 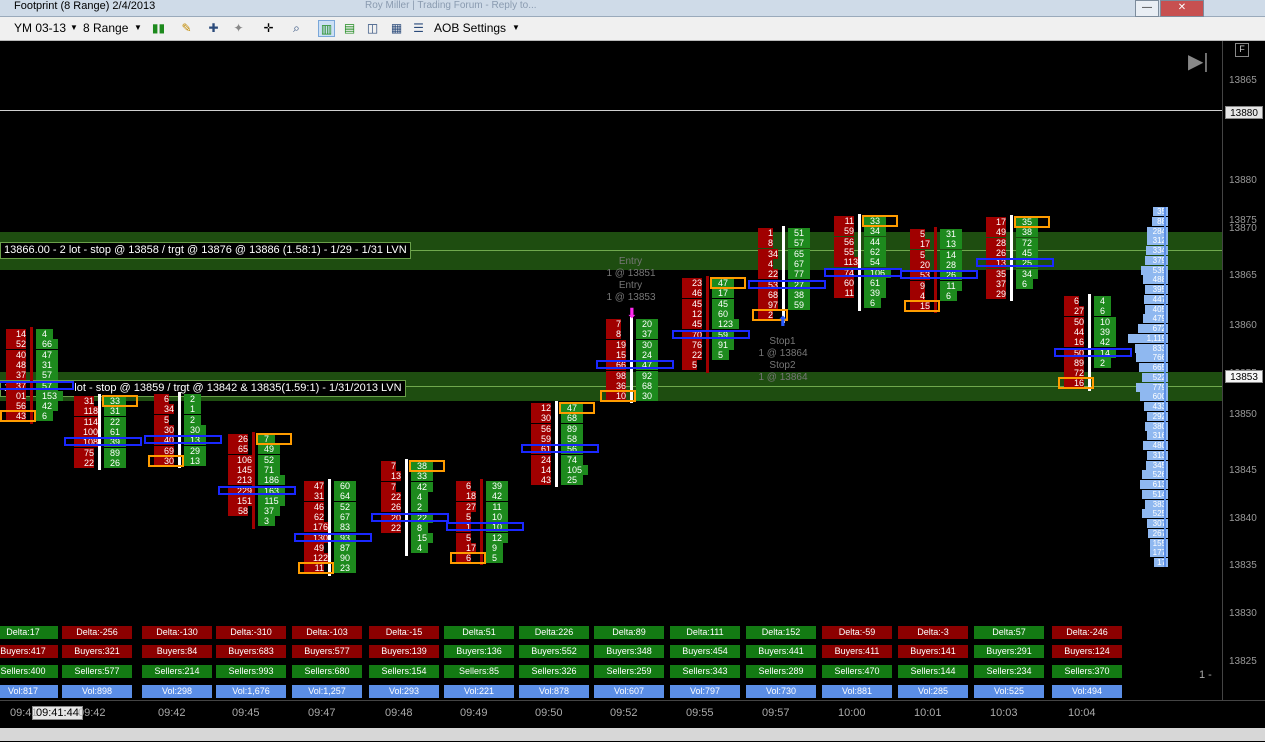 I want to click on vol-stat-cell: Vol:898, so click(x=97, y=691).